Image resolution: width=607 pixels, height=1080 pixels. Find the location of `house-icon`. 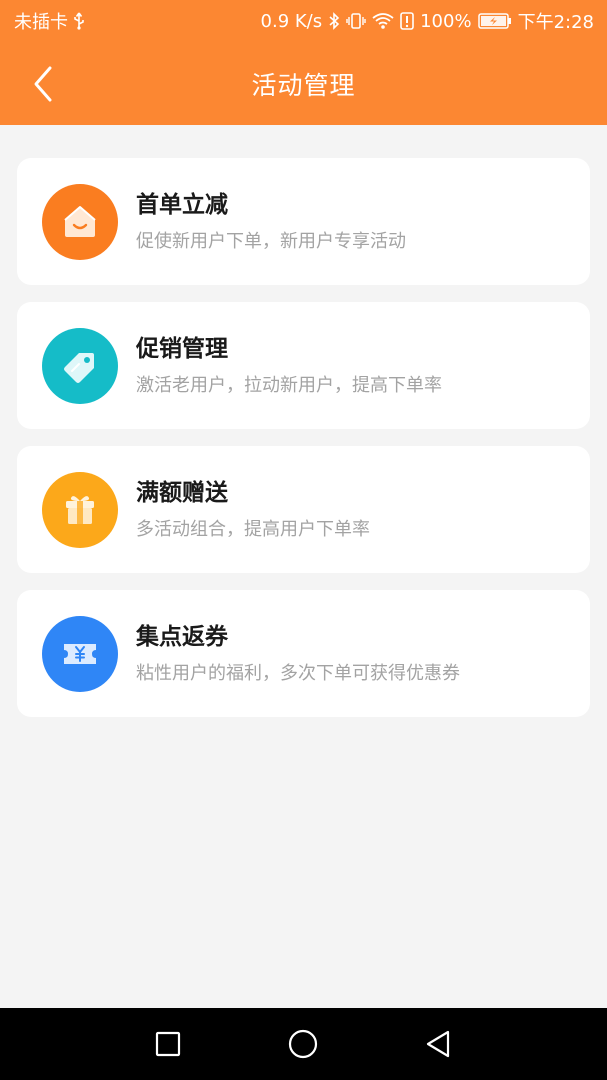

house-icon is located at coordinates (80, 221).